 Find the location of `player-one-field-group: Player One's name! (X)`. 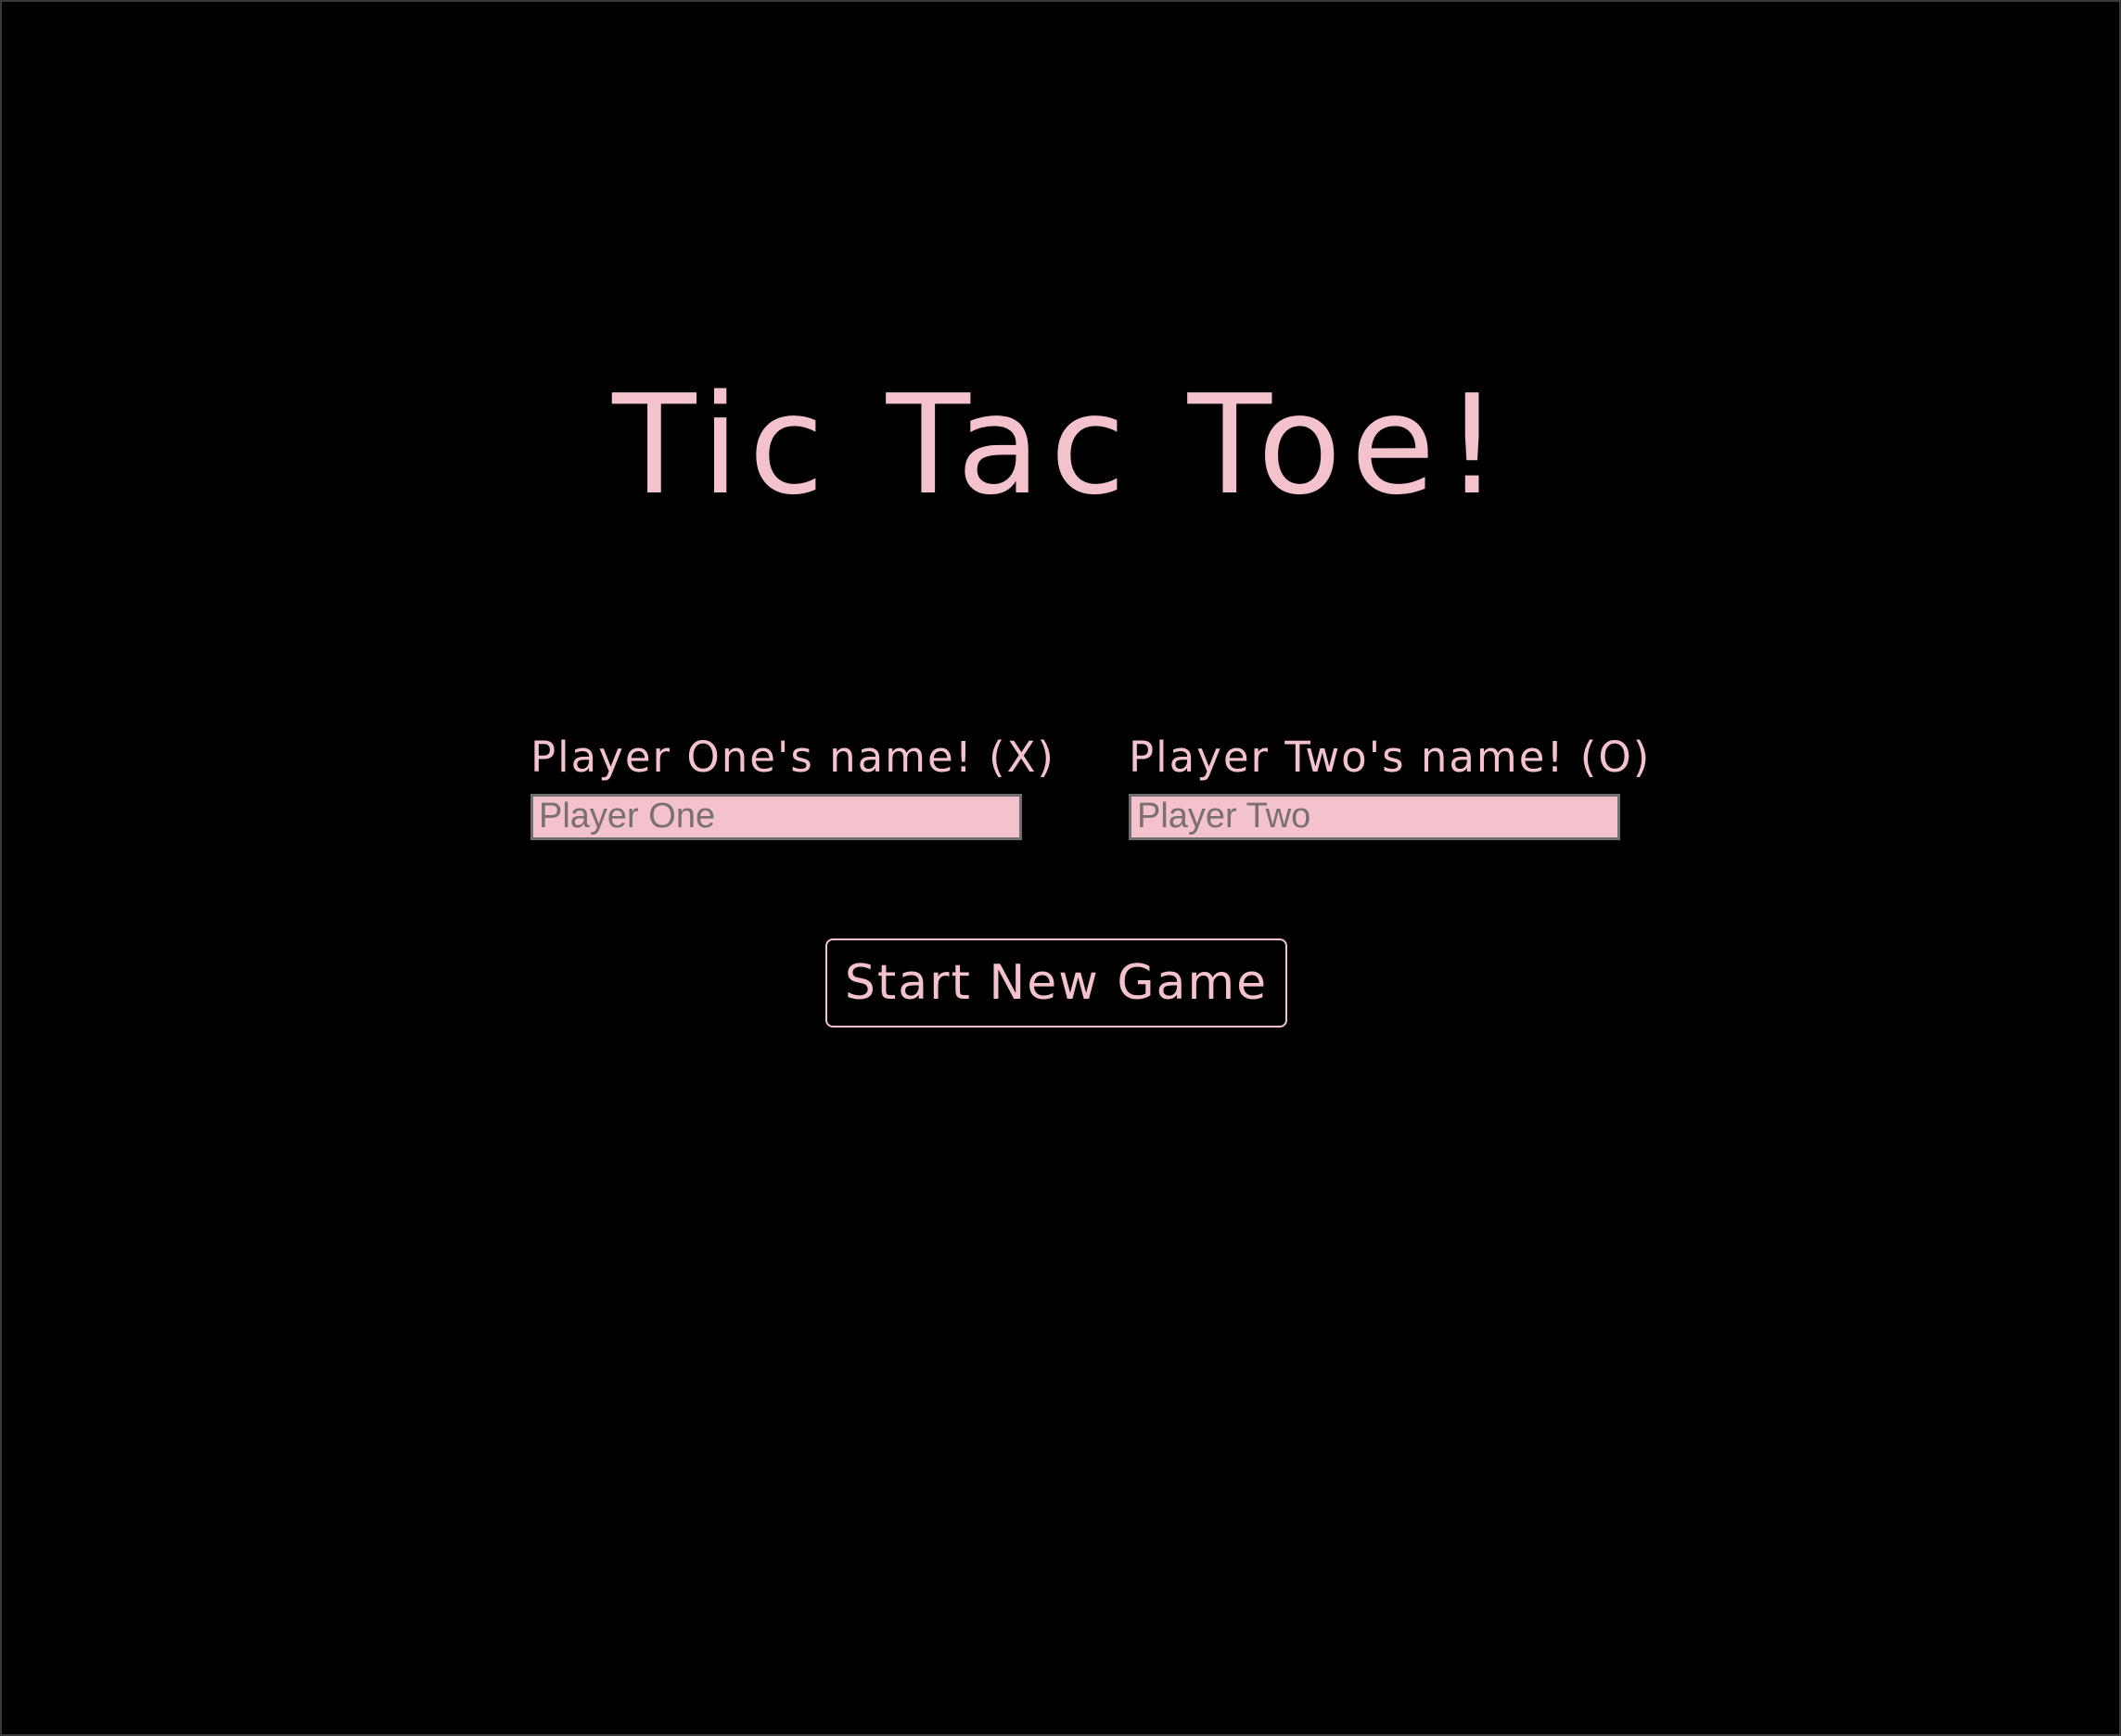

player-one-field-group: Player One's name! (X) is located at coordinates (792, 787).